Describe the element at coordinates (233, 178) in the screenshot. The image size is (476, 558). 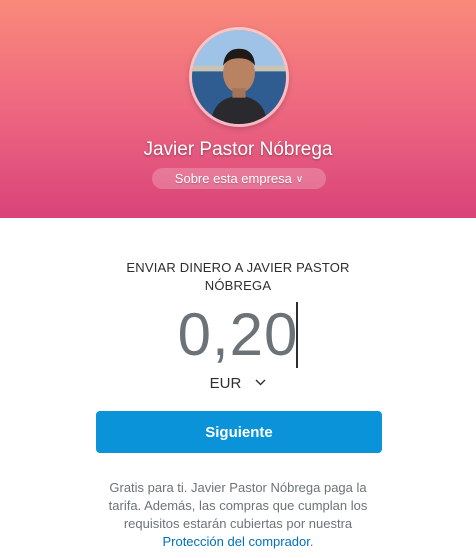
I see `about-business-label: Sobre esta empresa` at that location.